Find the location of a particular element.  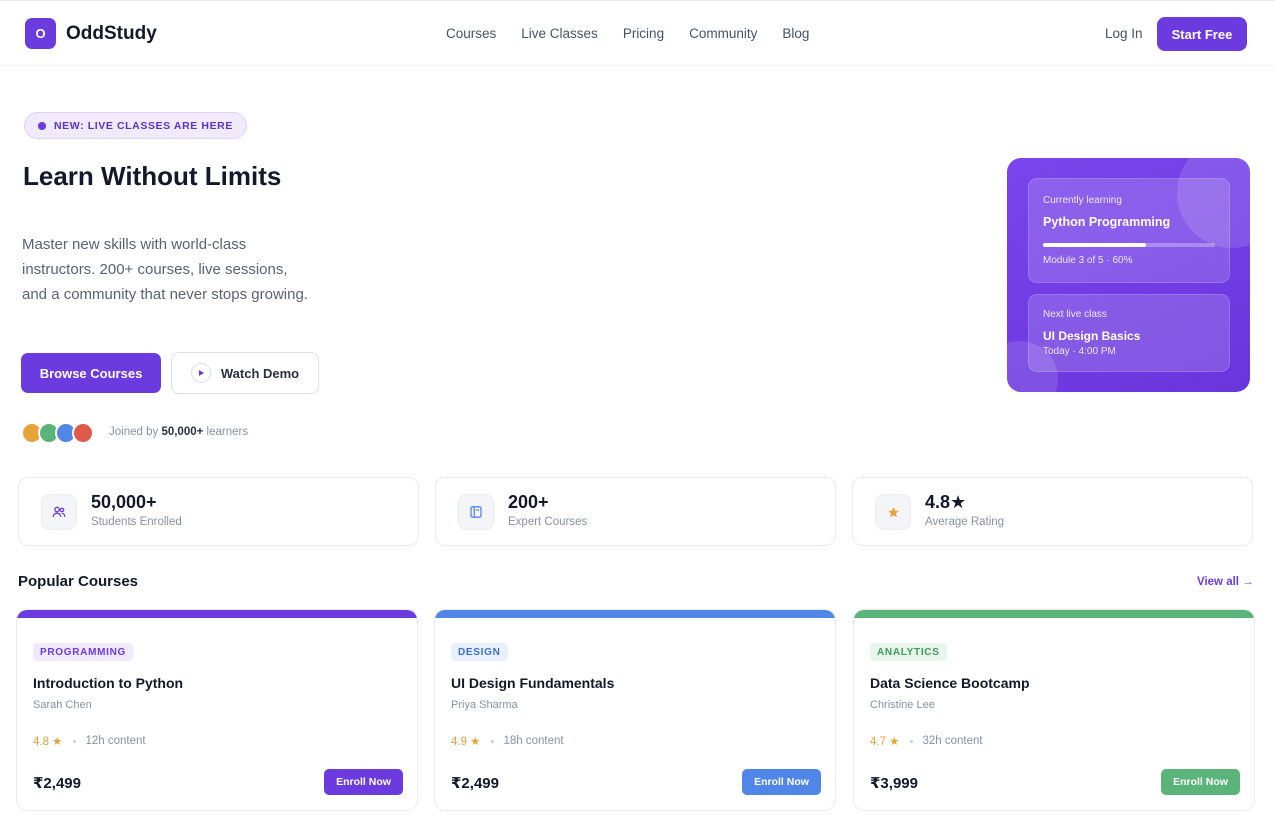

course-meta: 4.7 ★ 32h content is located at coordinates (926, 741).